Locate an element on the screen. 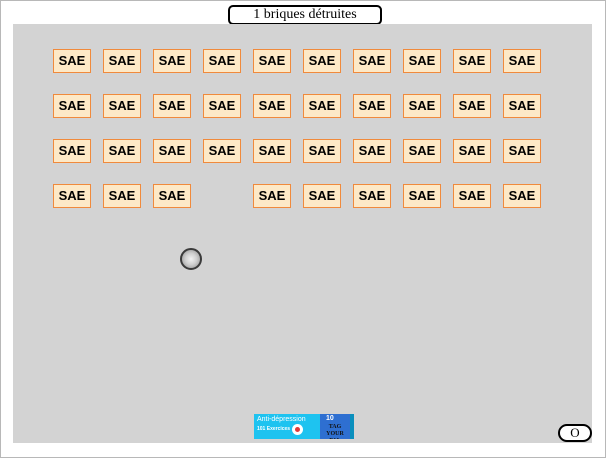 The image size is (606, 458). bricks-destroyed-counter: 1 briques détruites is located at coordinates (305, 15).